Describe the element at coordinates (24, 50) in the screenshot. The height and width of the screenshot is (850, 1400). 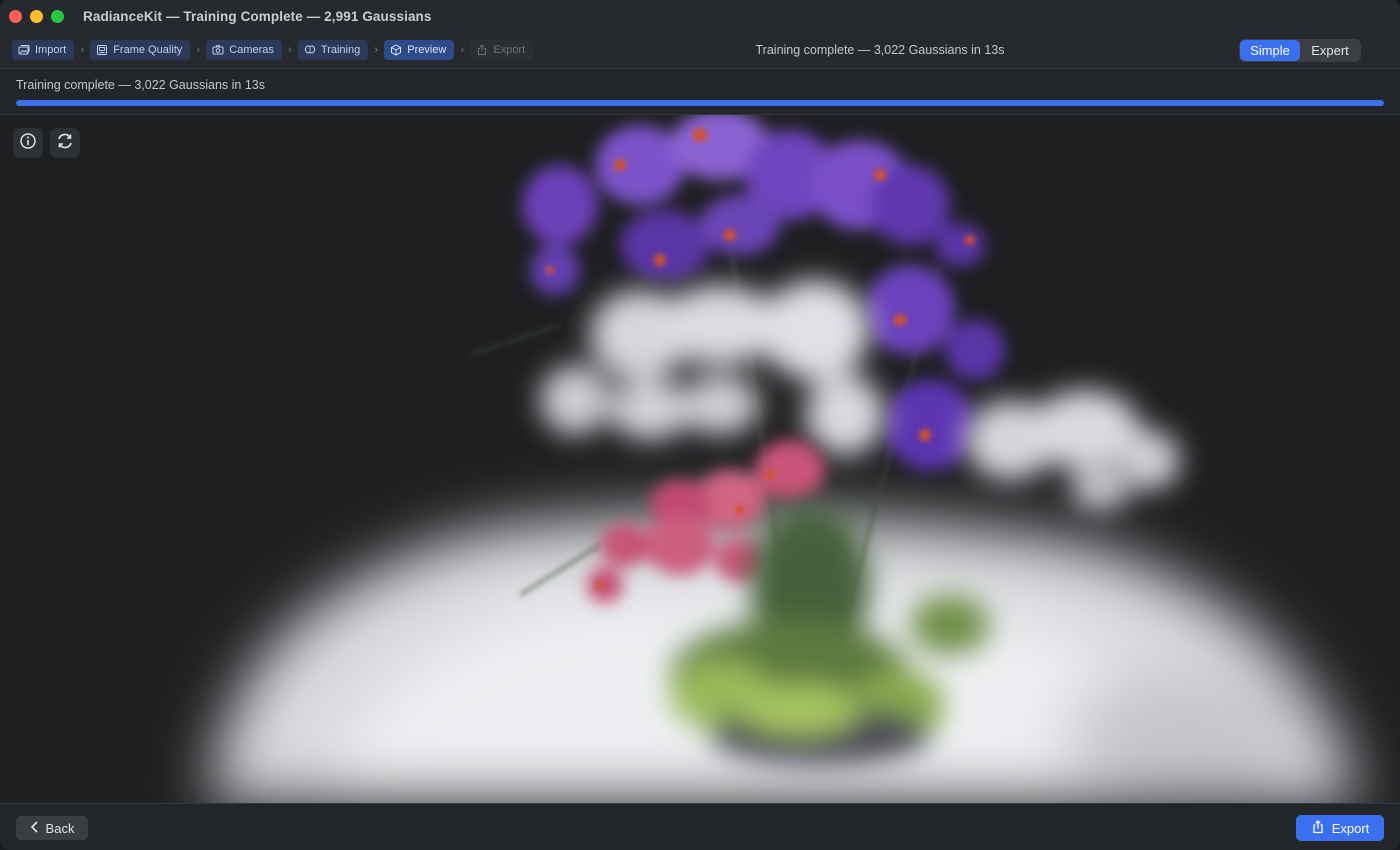
I see `photo-stack-icon` at that location.